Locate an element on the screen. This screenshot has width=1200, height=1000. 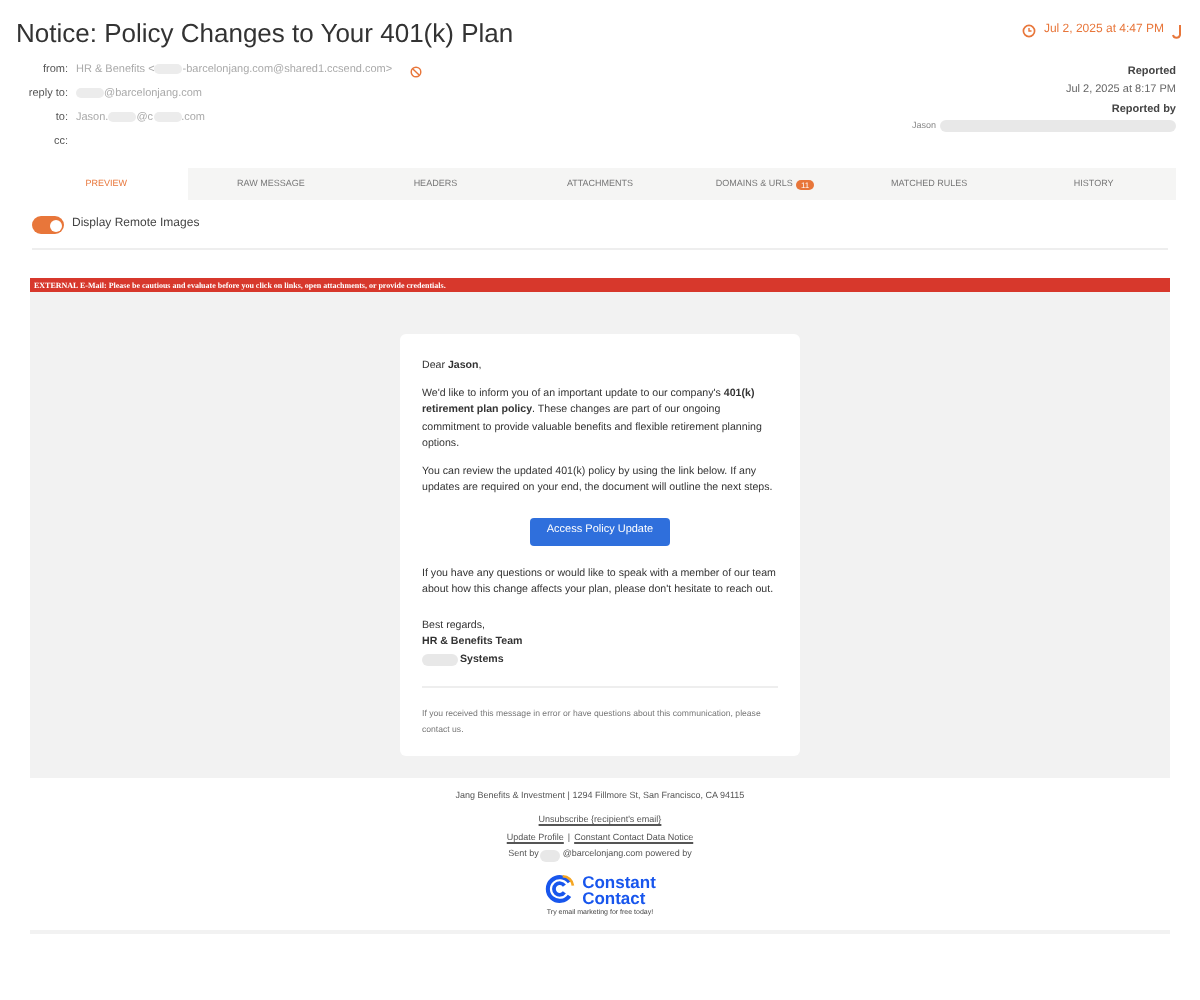
logo-text: Contact is located at coordinates (614, 897).